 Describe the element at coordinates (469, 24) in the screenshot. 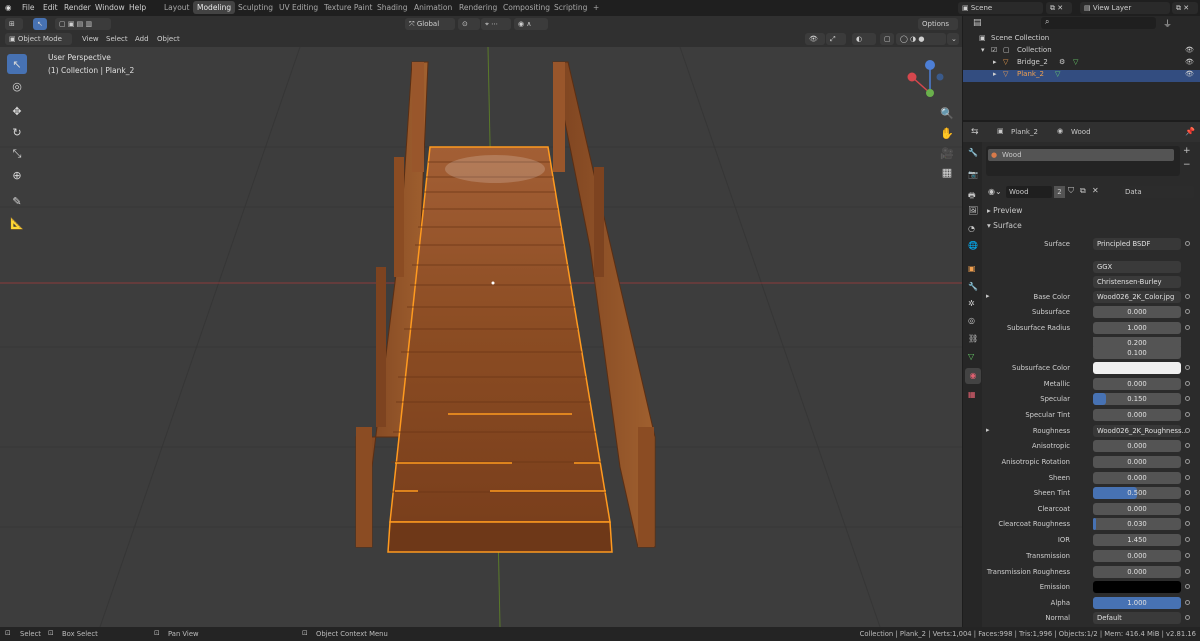

I see `pivot-icon: ⊙` at that location.